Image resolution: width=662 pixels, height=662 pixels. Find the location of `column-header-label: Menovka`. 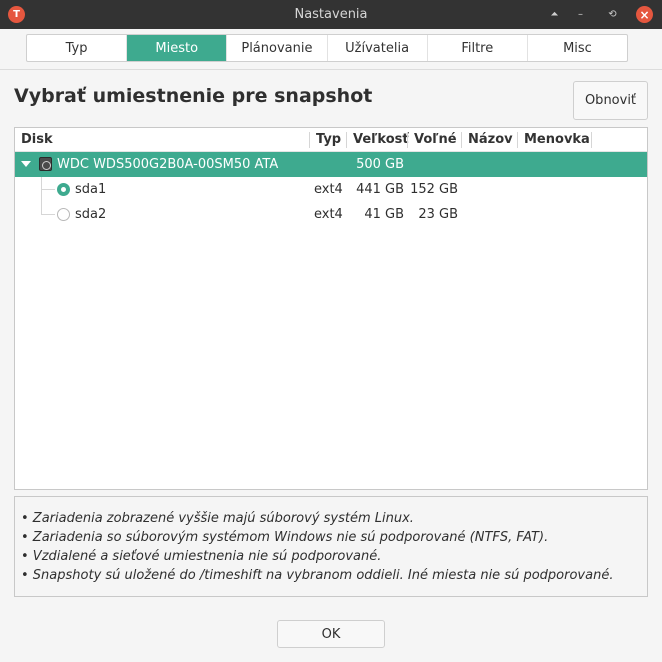

column-header-label: Menovka is located at coordinates (554, 140).